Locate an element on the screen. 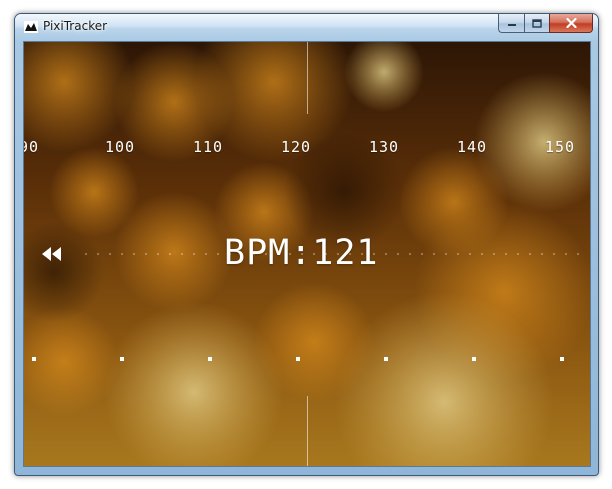 The height and width of the screenshot is (489, 612). playhead-line-top is located at coordinates (307, 78).